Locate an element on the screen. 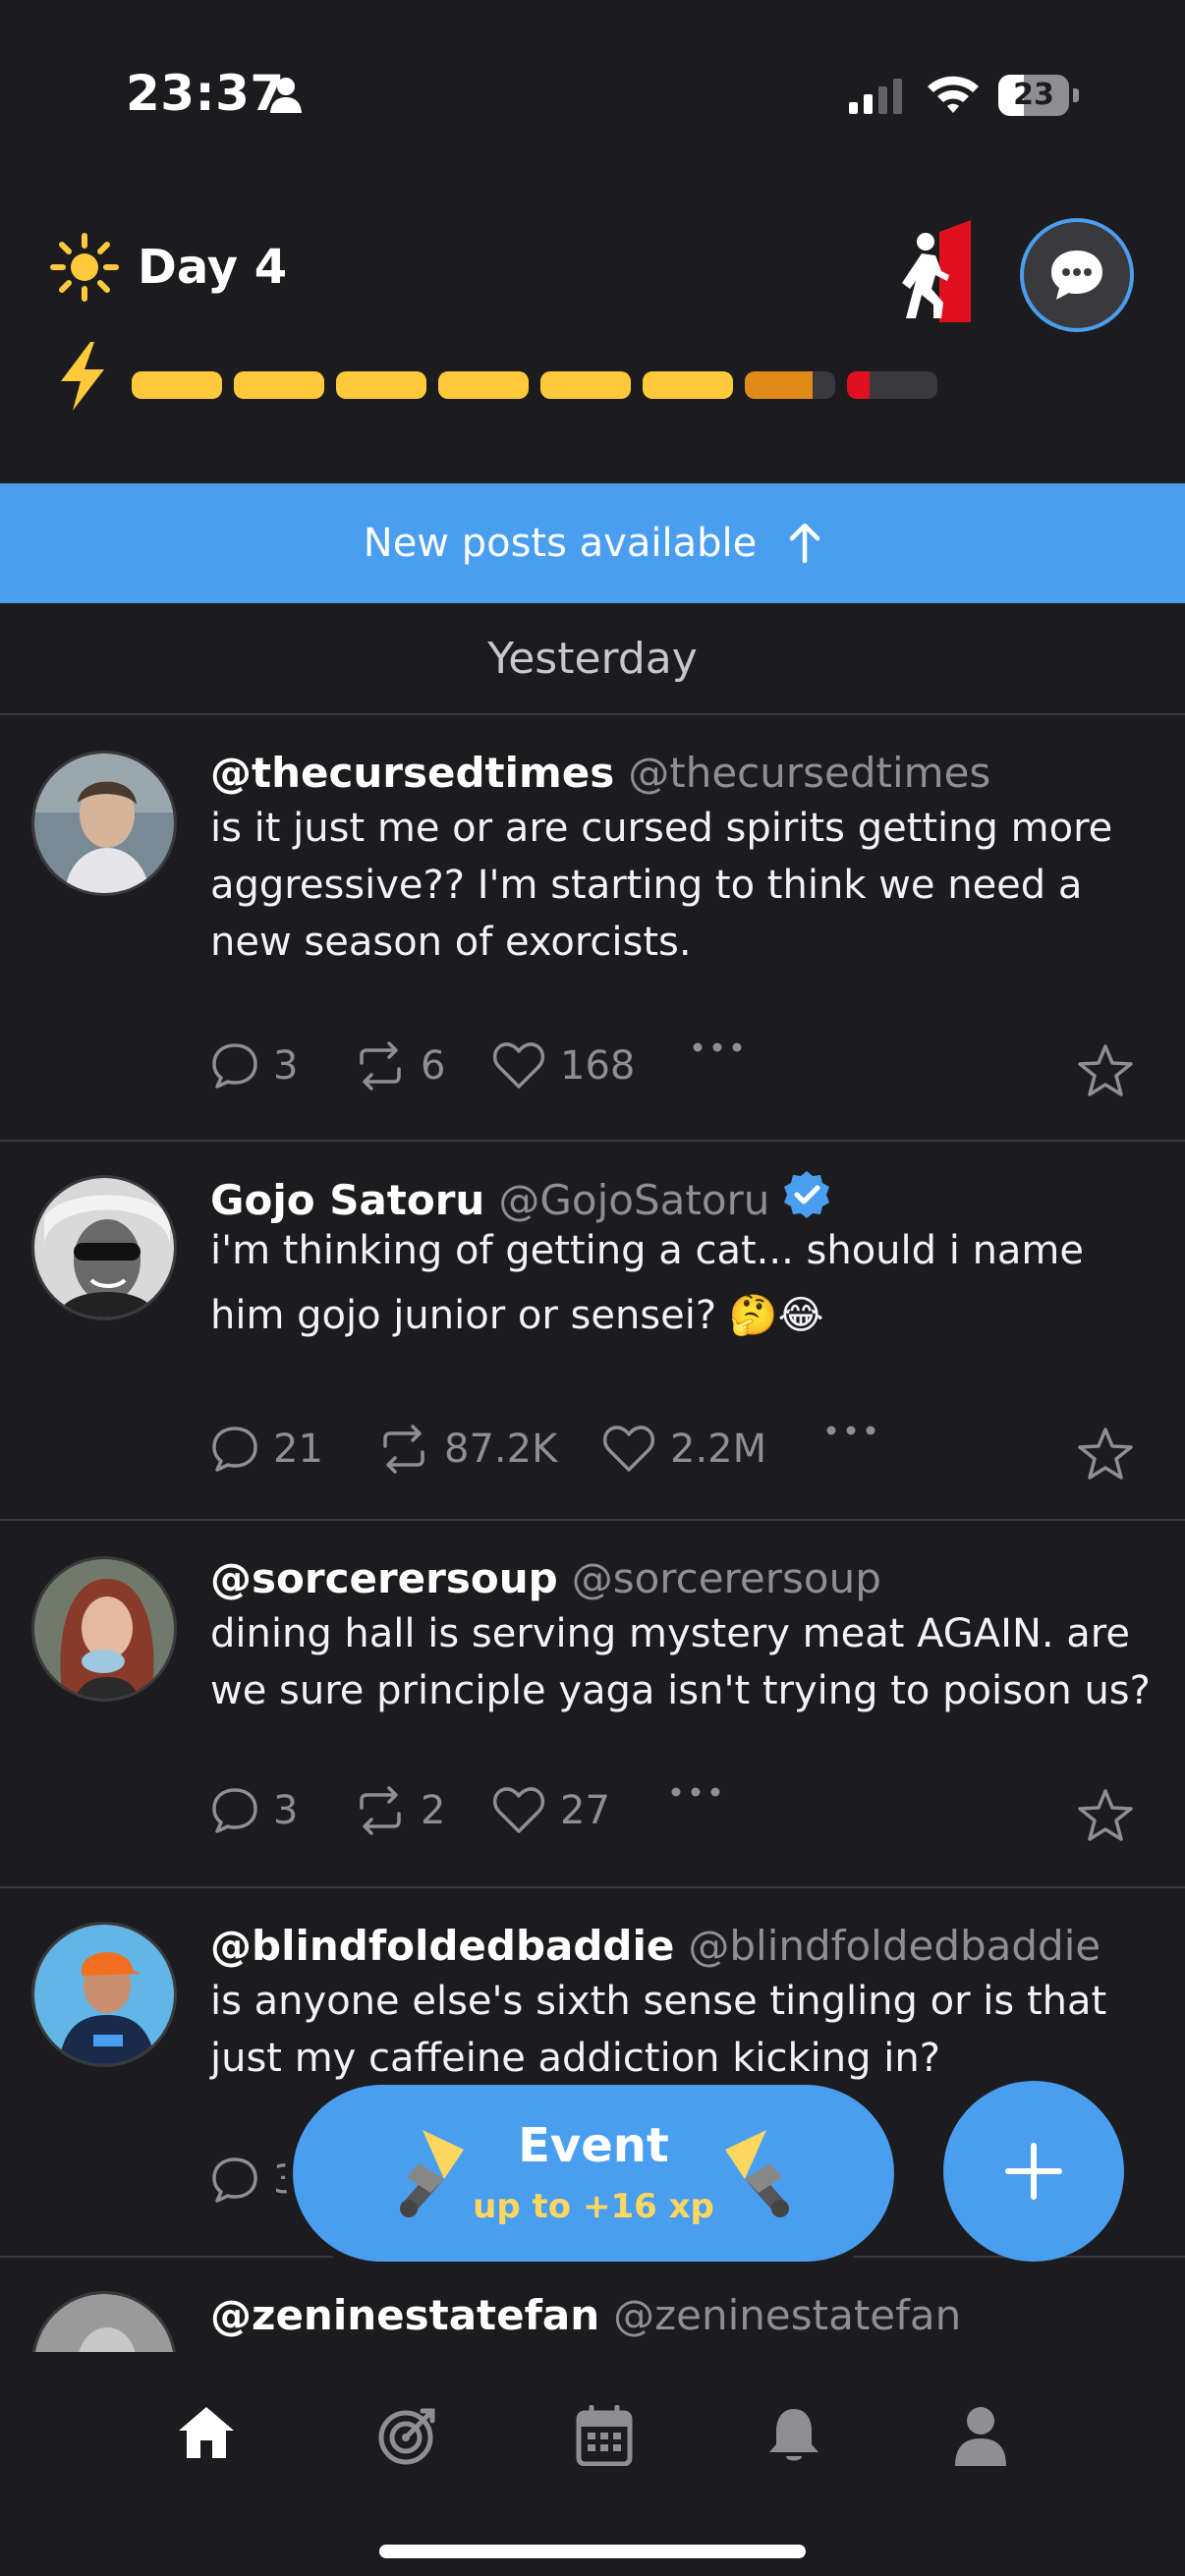 The height and width of the screenshot is (2576, 1185). user-handle: @blindfoldedbaddie is located at coordinates (894, 1946).